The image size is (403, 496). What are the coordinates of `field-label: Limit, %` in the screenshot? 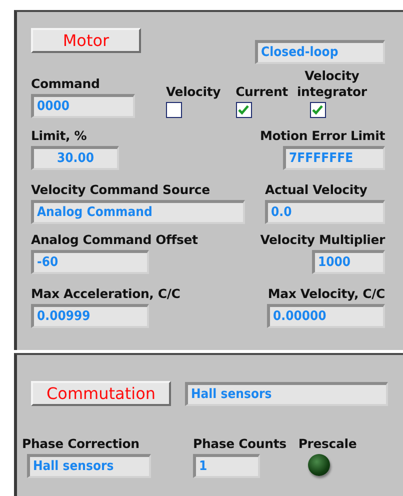 It's located at (59, 136).